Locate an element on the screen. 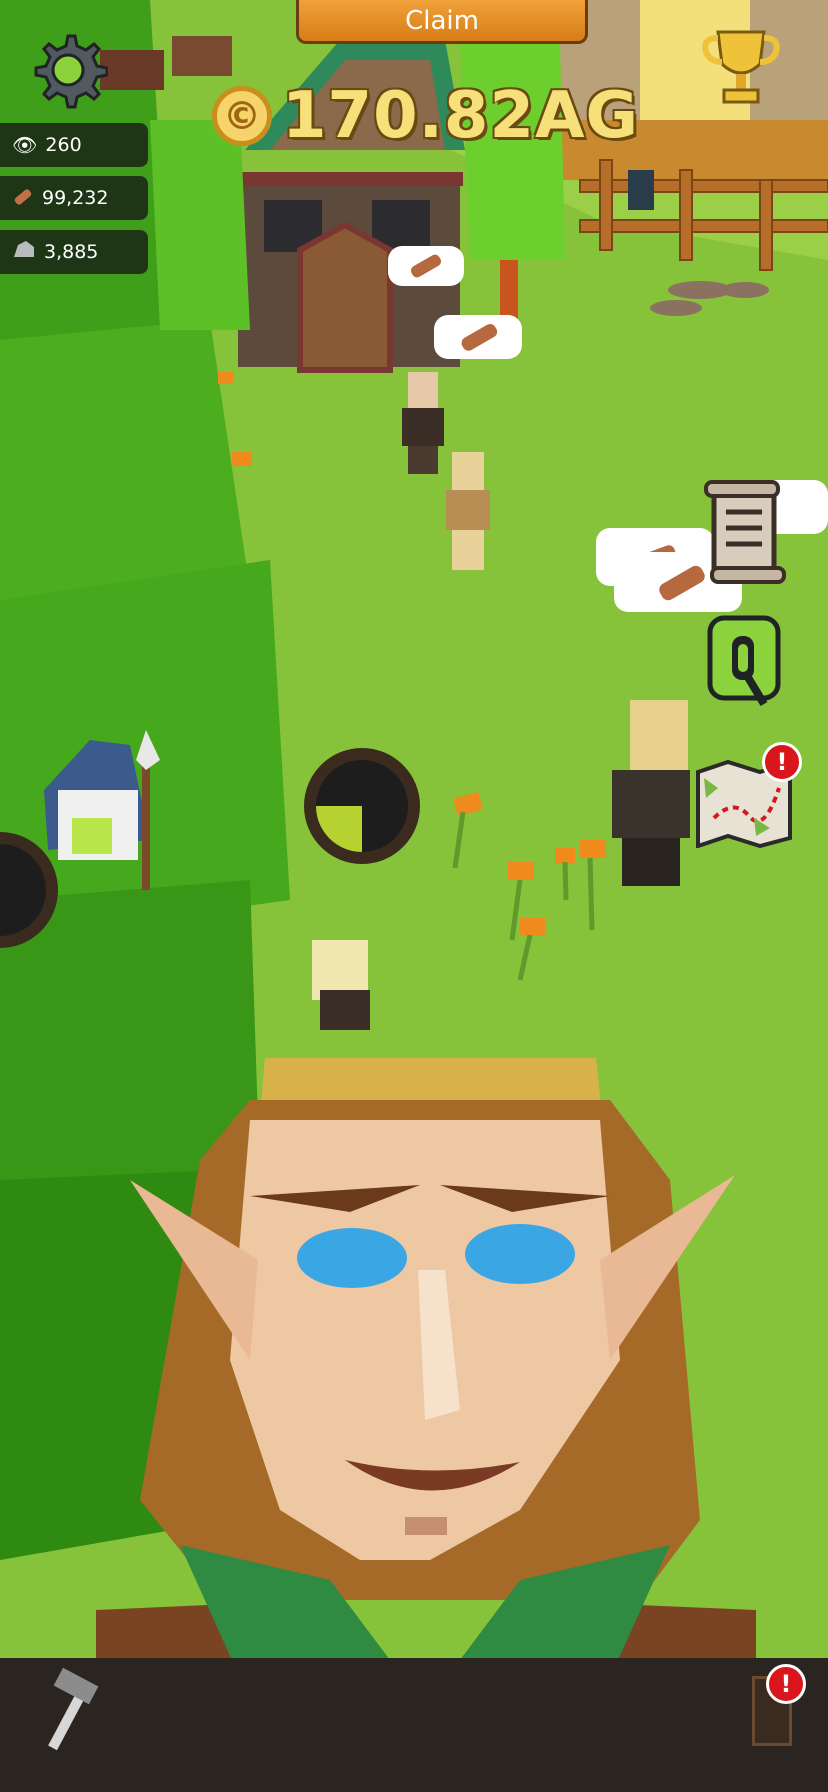  scroll-icon is located at coordinates (746, 532).